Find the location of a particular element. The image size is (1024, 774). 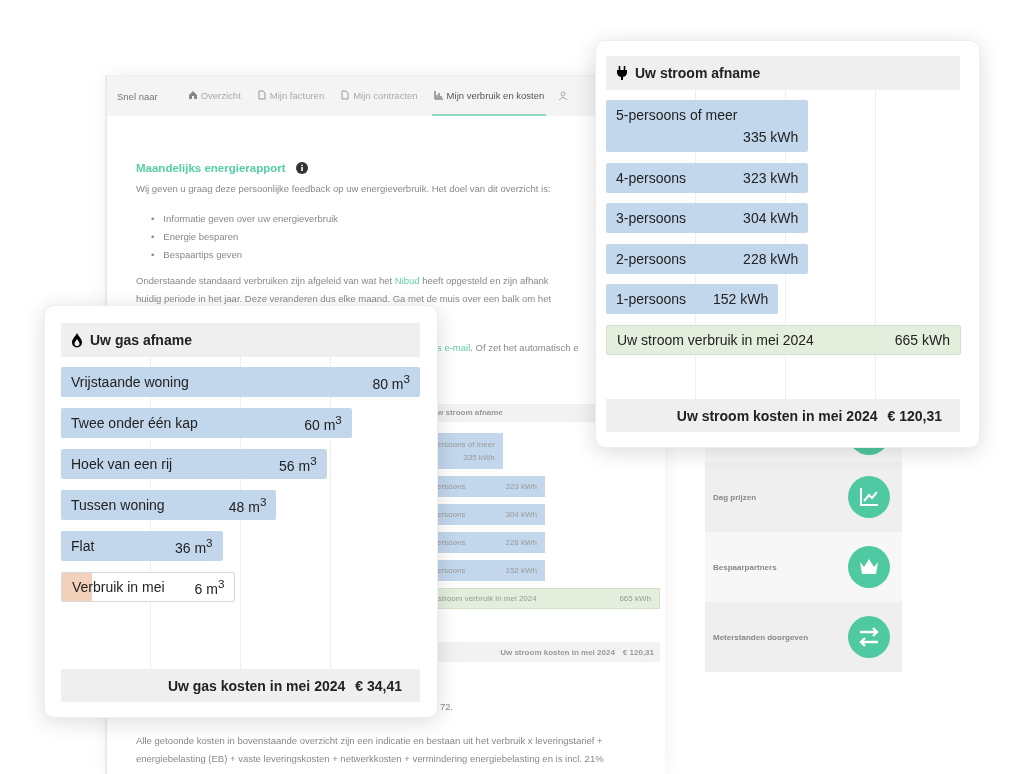

report-title: Maandelijks energierapport is located at coordinates (211, 168).